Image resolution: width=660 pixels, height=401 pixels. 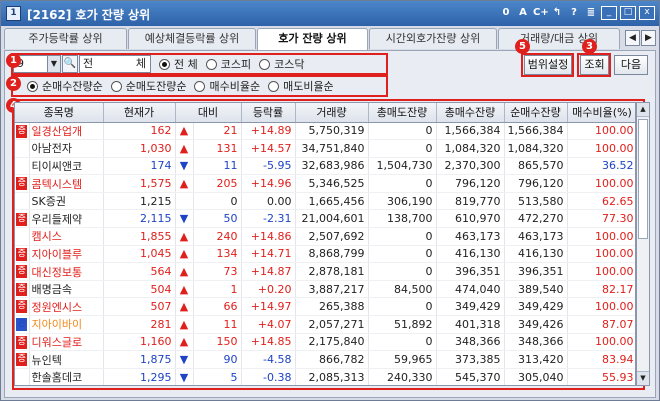 What do you see at coordinates (601, 113) in the screenshot?
I see `col-header-buy-ratio: 매수비율(%)` at bounding box center [601, 113].